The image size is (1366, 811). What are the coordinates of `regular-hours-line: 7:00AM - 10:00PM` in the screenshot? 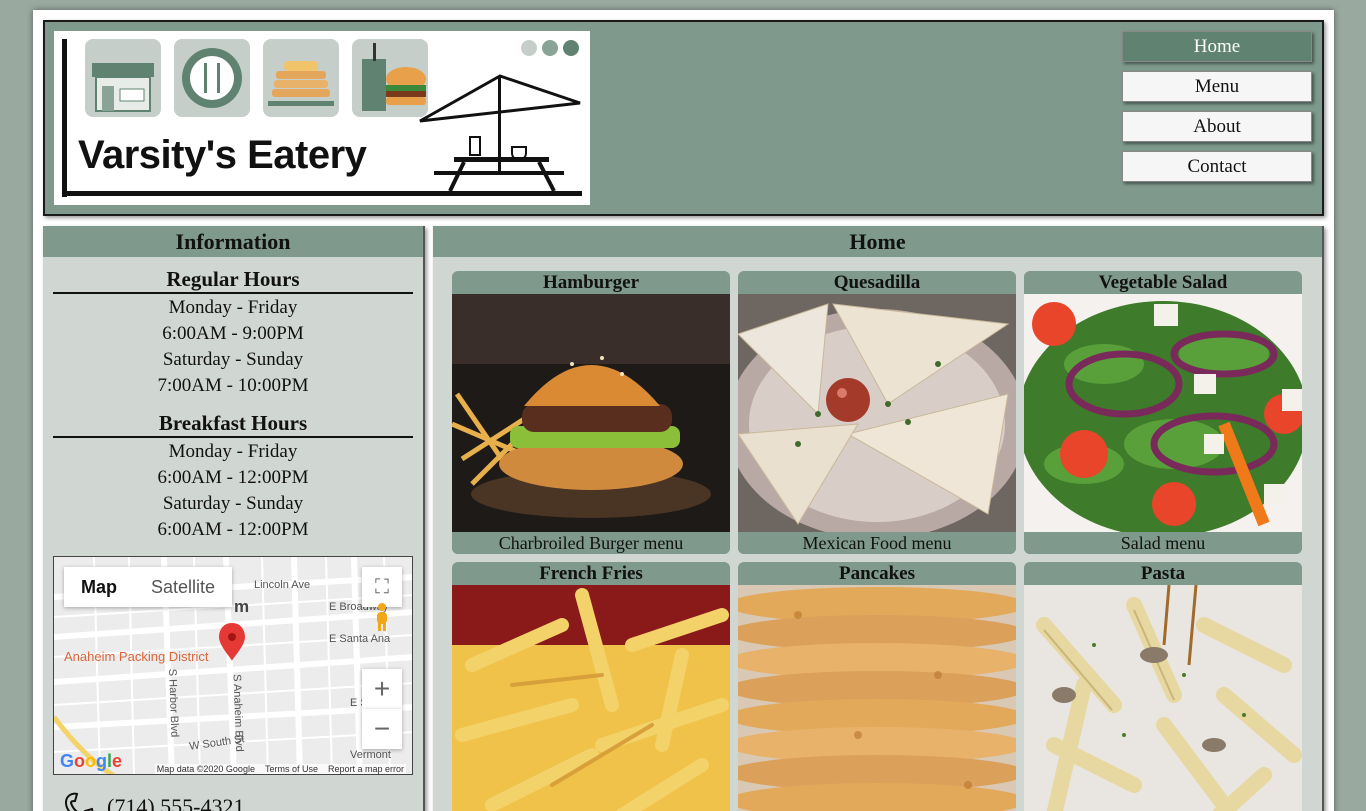 It's located at (233, 385).